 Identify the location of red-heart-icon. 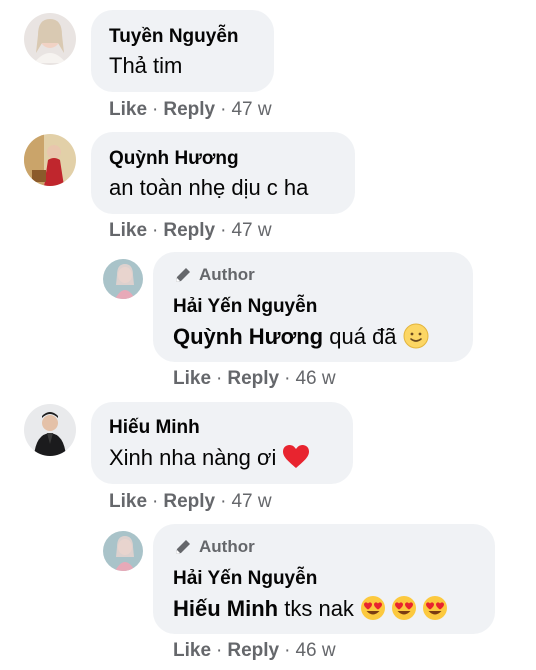
(296, 460).